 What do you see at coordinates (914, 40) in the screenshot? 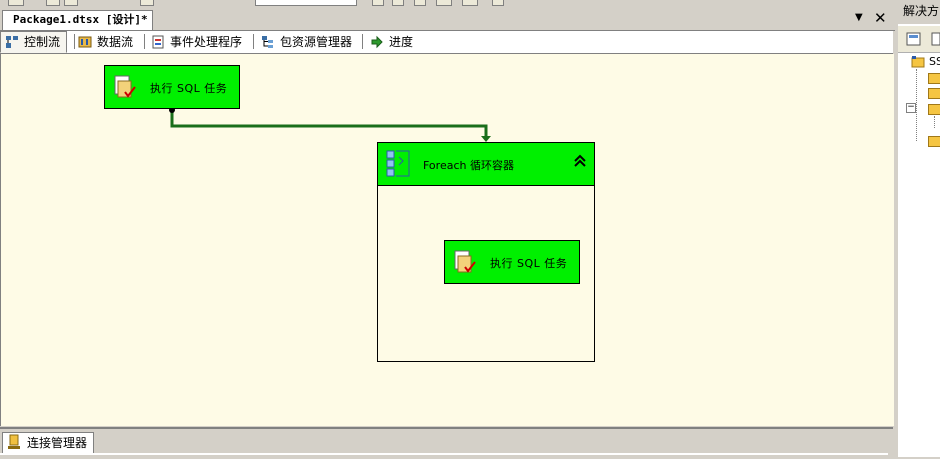
I see `properties-icon` at bounding box center [914, 40].